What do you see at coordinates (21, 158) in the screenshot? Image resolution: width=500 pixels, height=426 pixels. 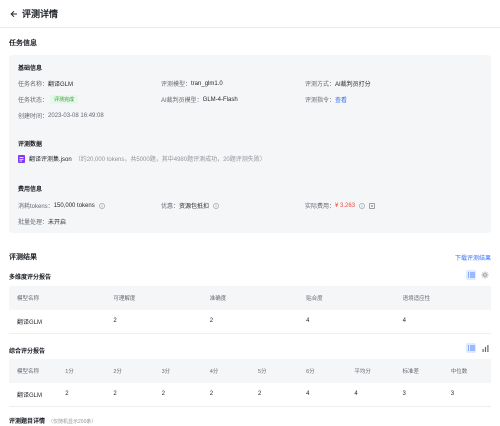 I see `file-icon` at bounding box center [21, 158].